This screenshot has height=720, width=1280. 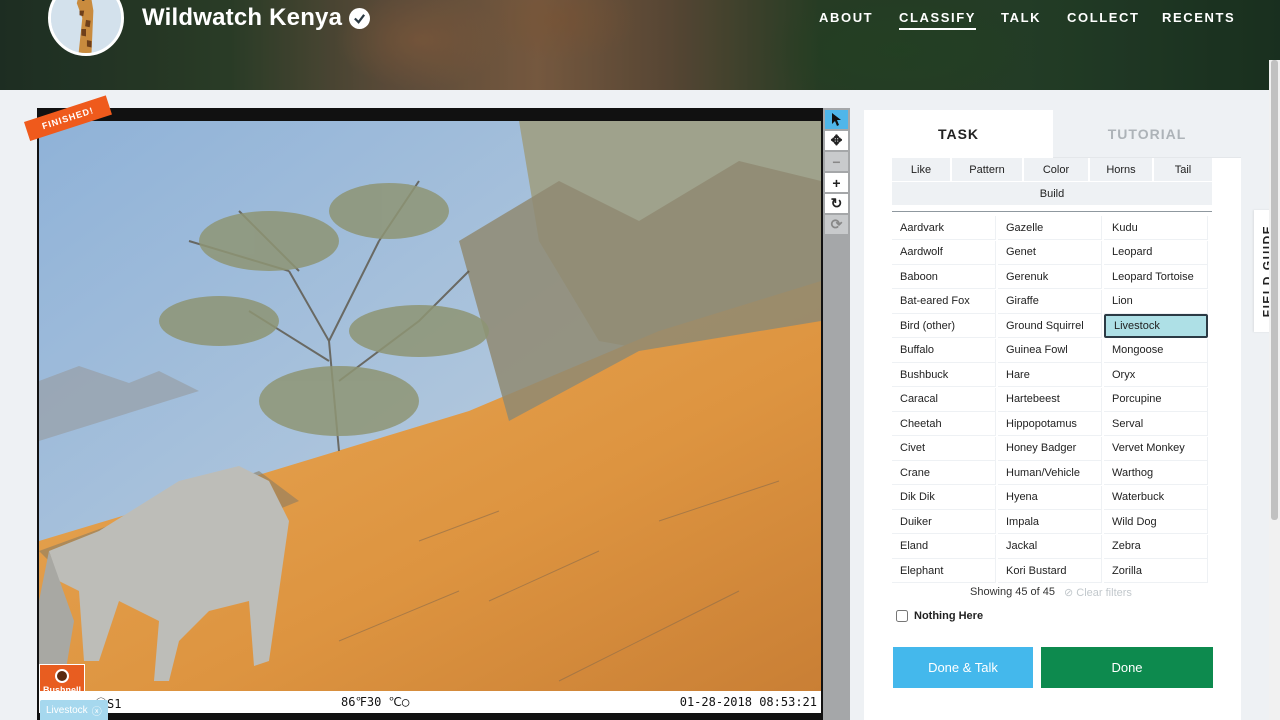 What do you see at coordinates (1104, 593) in the screenshot?
I see `clear-filters-label: Clear filters` at bounding box center [1104, 593].